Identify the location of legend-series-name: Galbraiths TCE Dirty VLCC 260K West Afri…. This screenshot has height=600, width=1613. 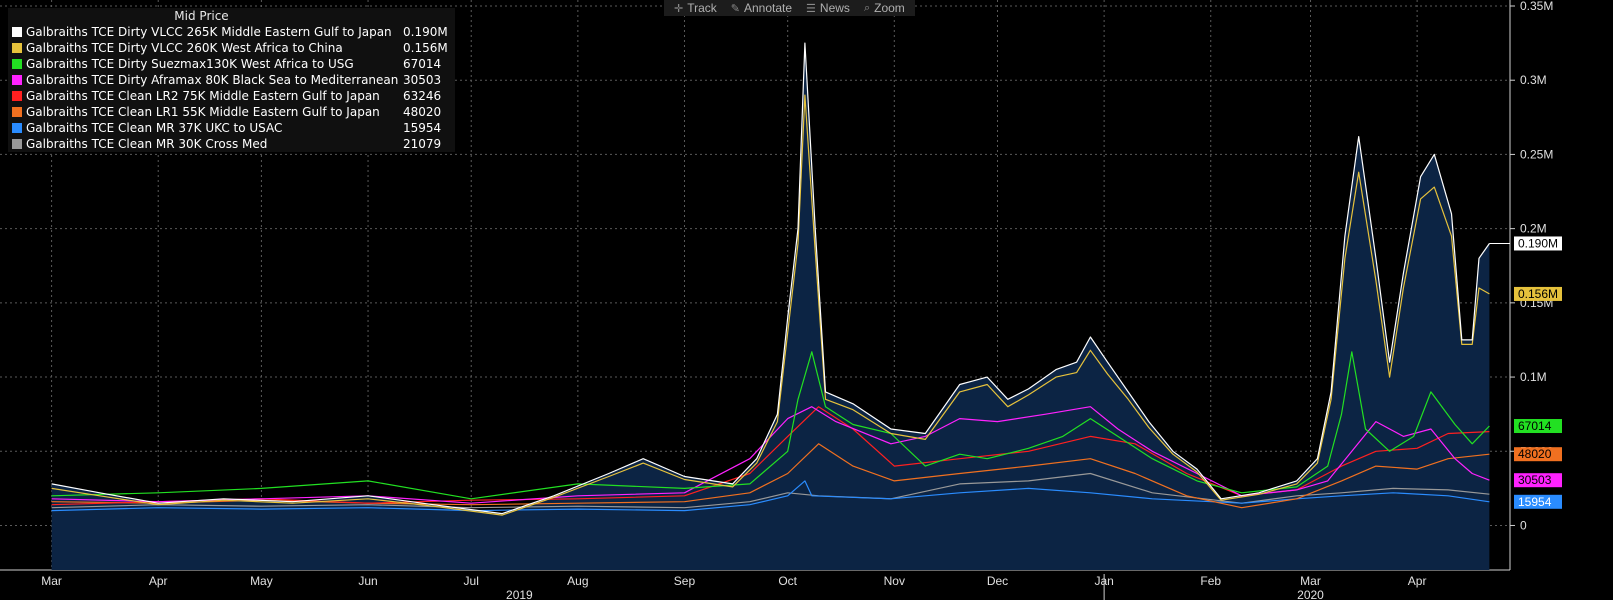
(184, 48).